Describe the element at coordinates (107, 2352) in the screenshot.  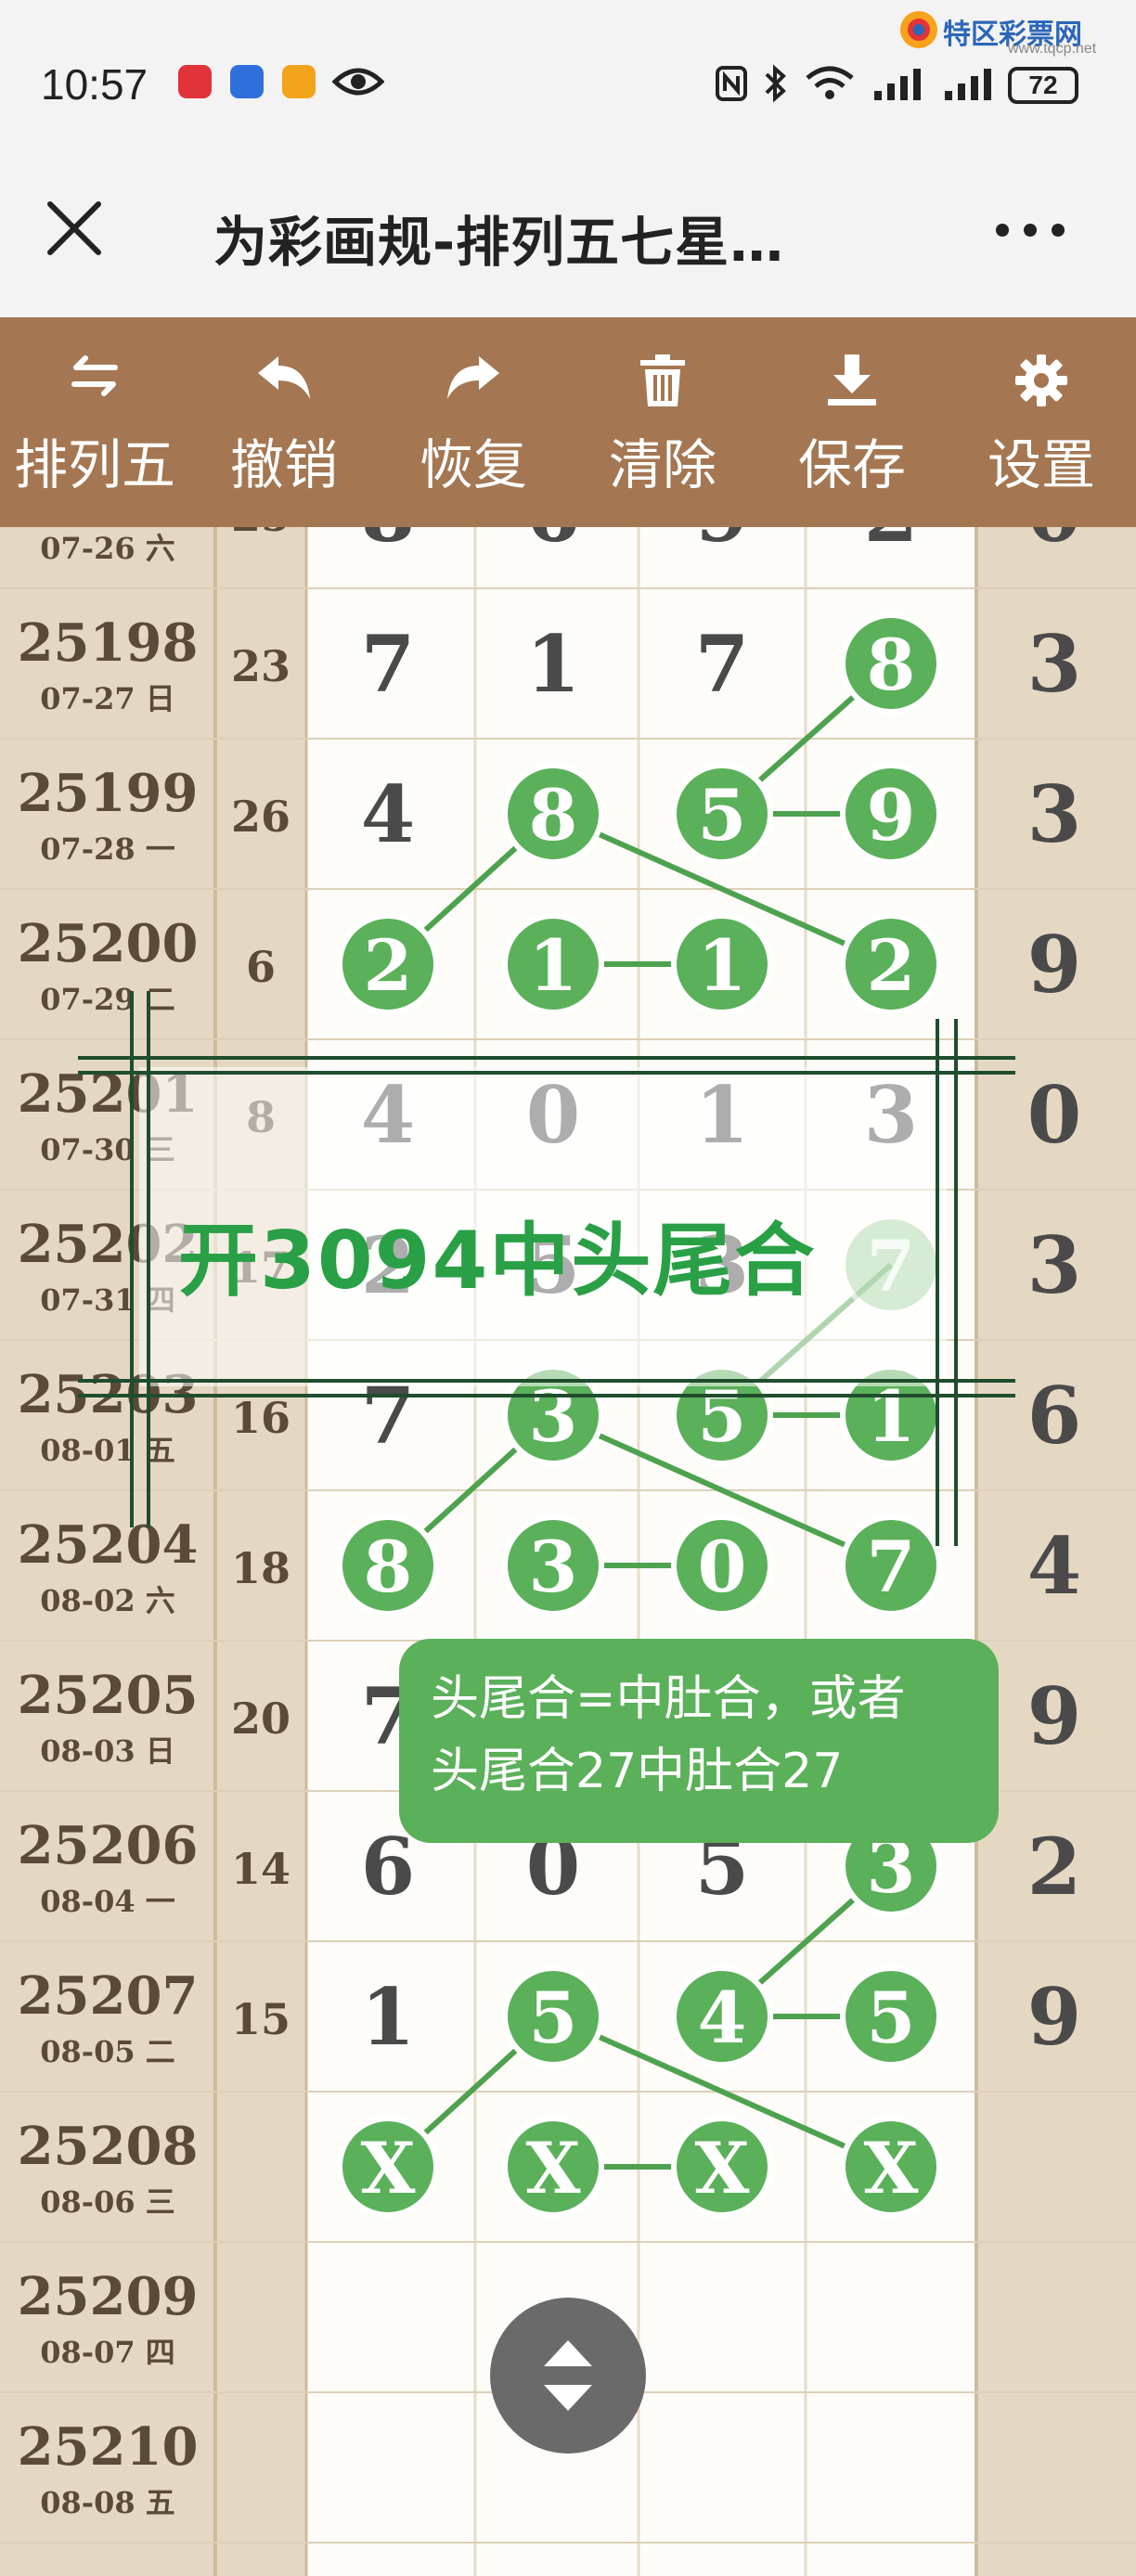
I see `issue-date: 08-07 四` at that location.